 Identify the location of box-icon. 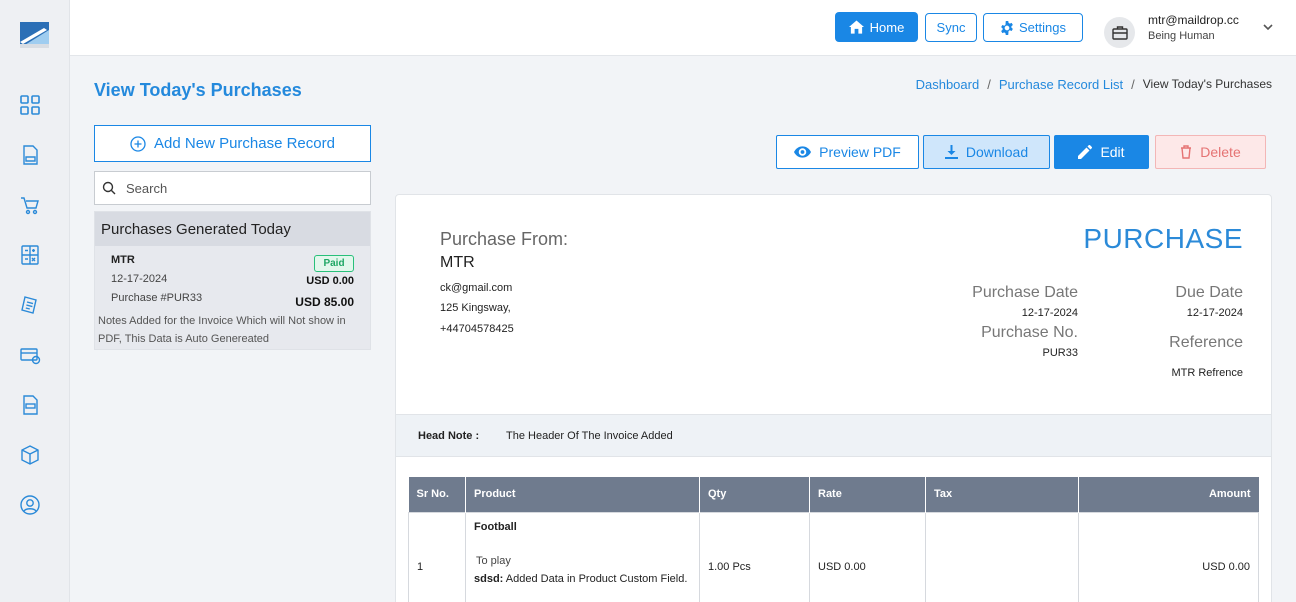
(30, 455).